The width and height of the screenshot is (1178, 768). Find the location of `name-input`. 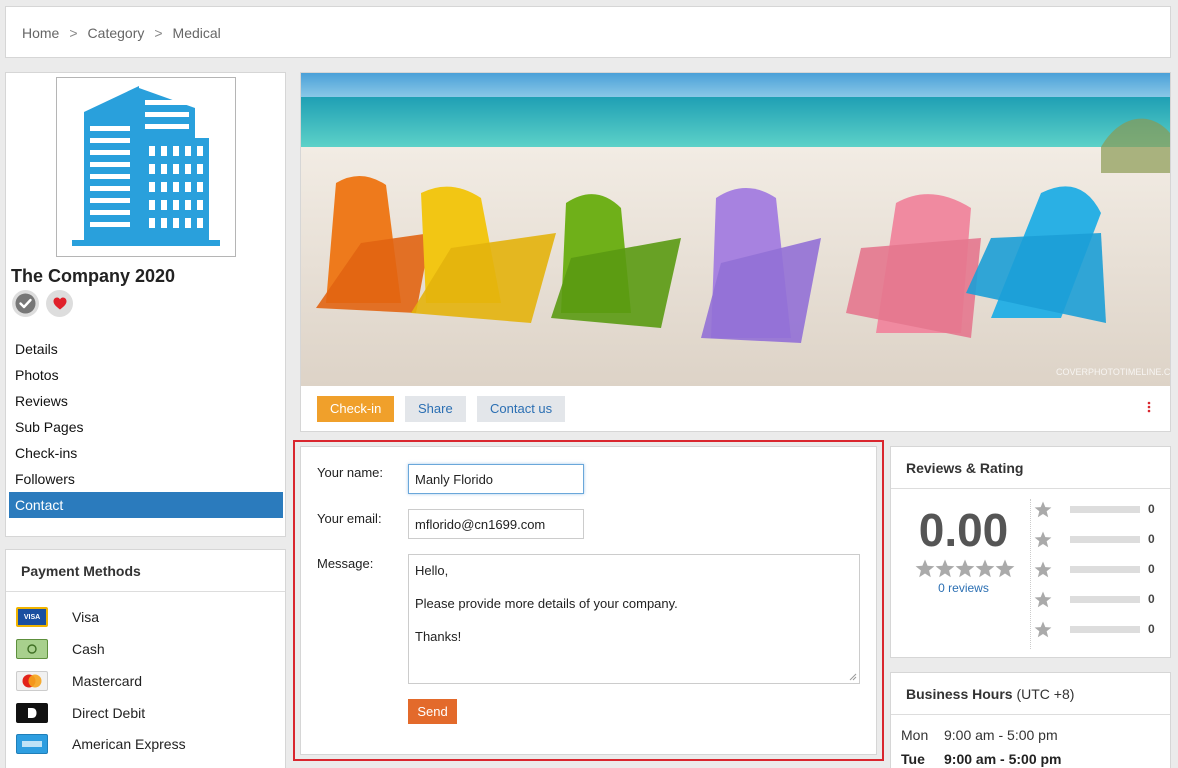

name-input is located at coordinates (496, 479).